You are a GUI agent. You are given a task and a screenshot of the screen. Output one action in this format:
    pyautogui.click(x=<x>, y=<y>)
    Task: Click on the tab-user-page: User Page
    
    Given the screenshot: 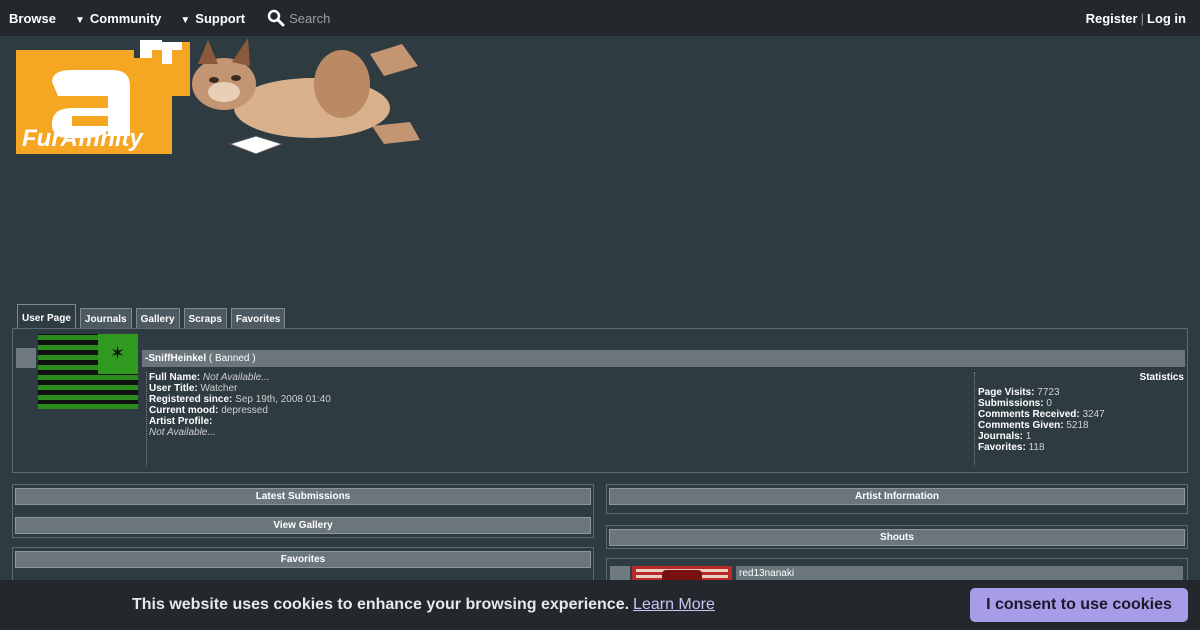 What is the action you would take?
    pyautogui.click(x=46, y=316)
    